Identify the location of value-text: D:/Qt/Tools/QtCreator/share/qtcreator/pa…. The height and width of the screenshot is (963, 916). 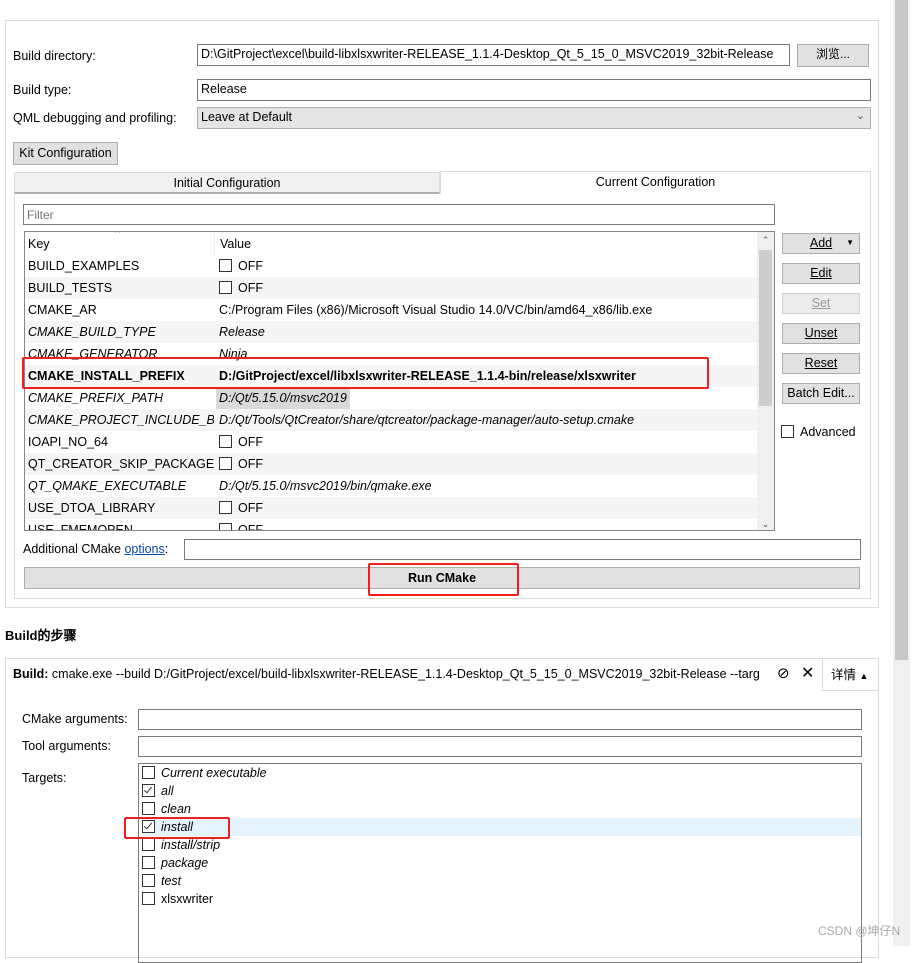
(427, 420).